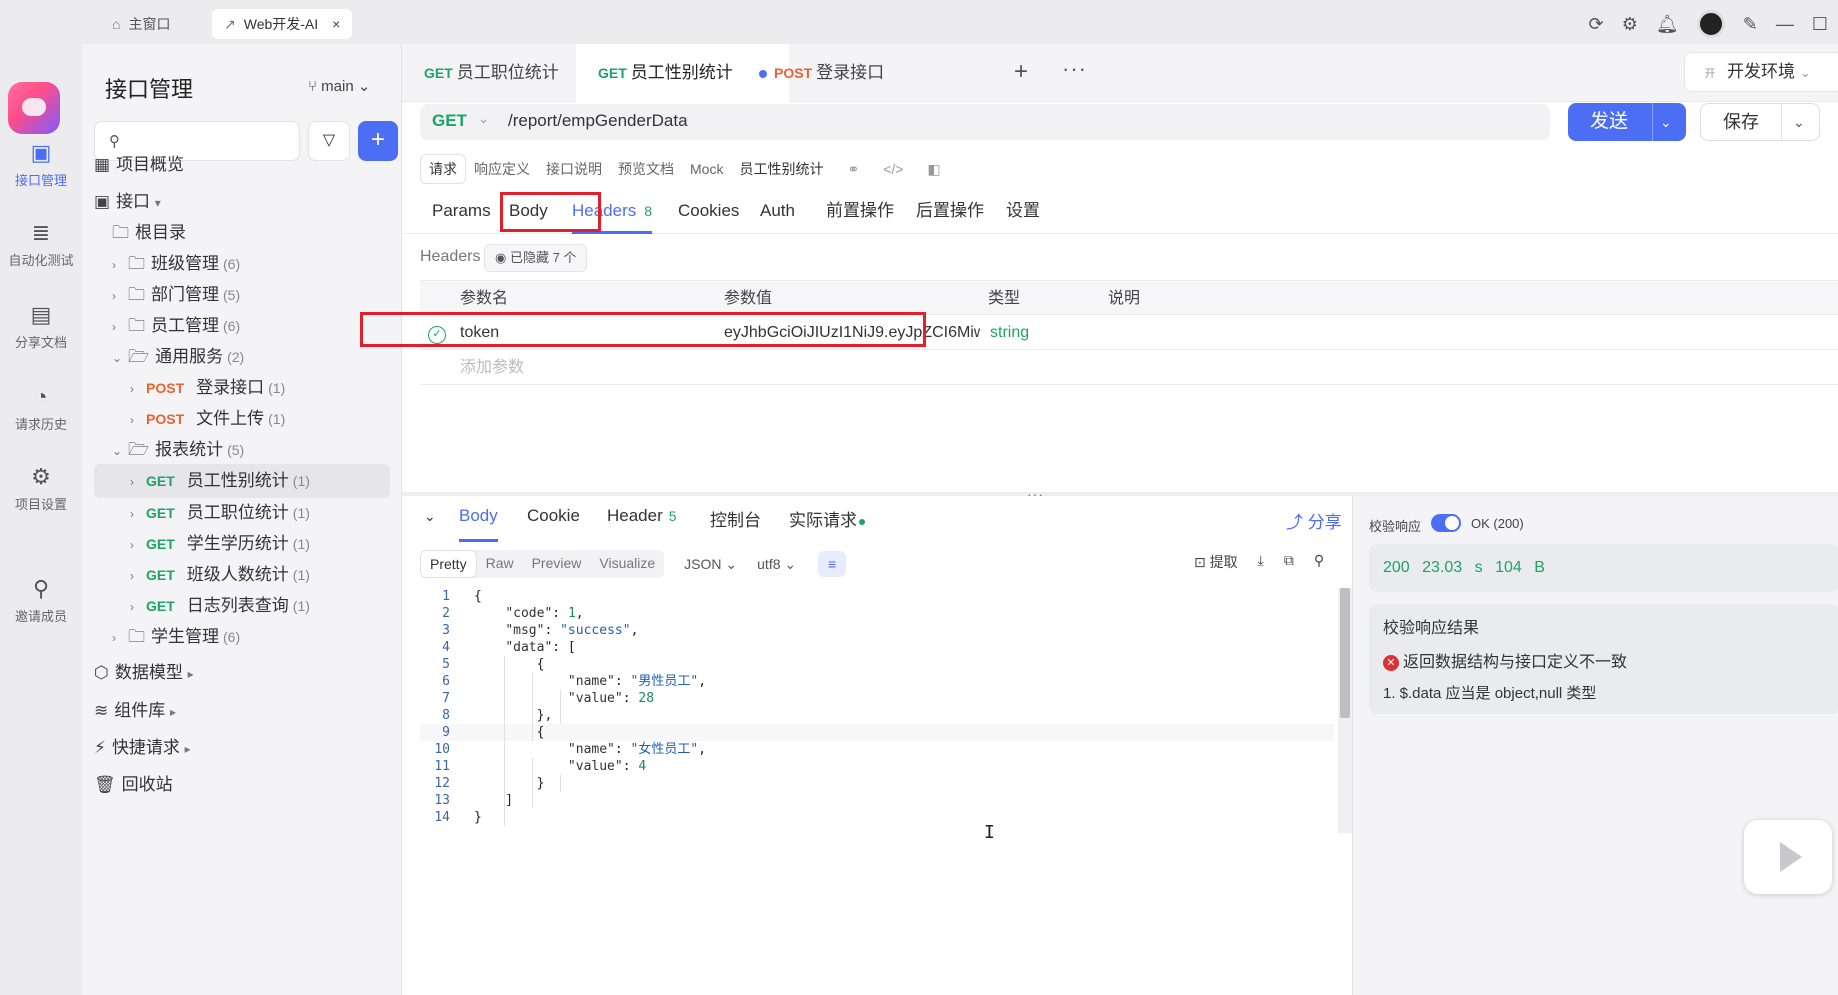 The width and height of the screenshot is (1838, 995). What do you see at coordinates (877, 664) in the screenshot?
I see `code-line: 5 {` at bounding box center [877, 664].